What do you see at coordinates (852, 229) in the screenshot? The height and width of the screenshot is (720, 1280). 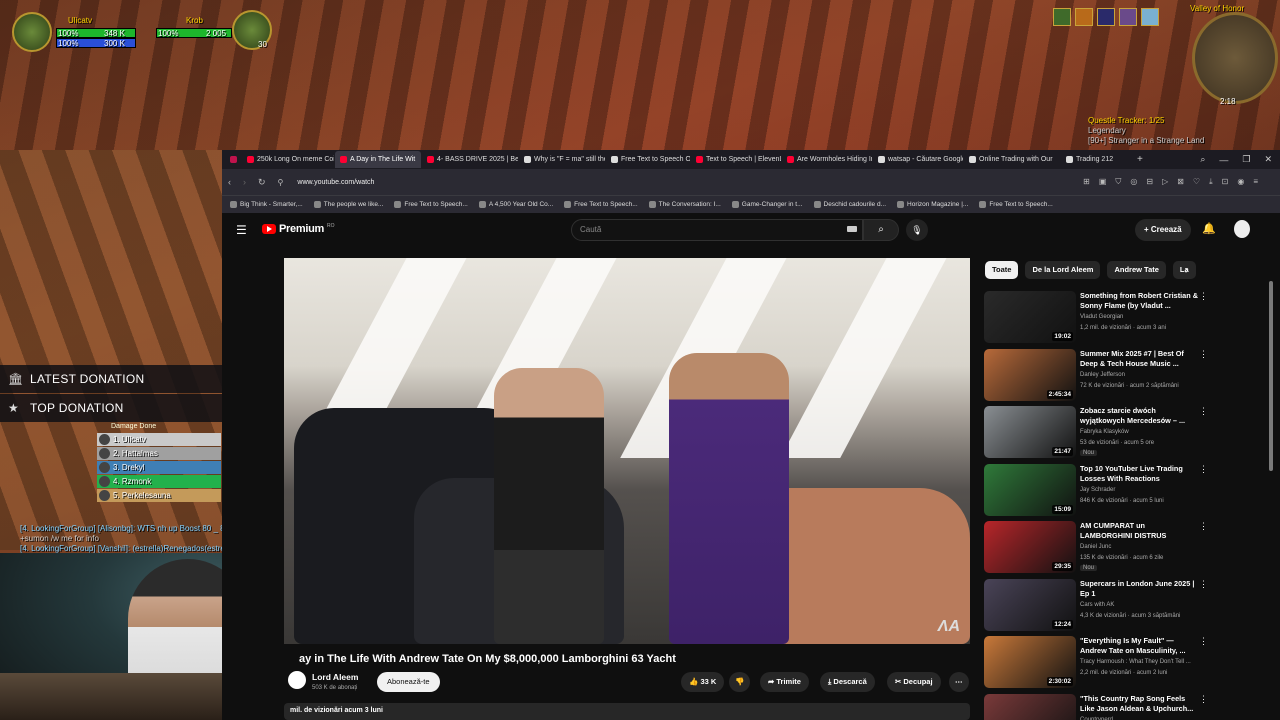 I see `keyboard-icon` at bounding box center [852, 229].